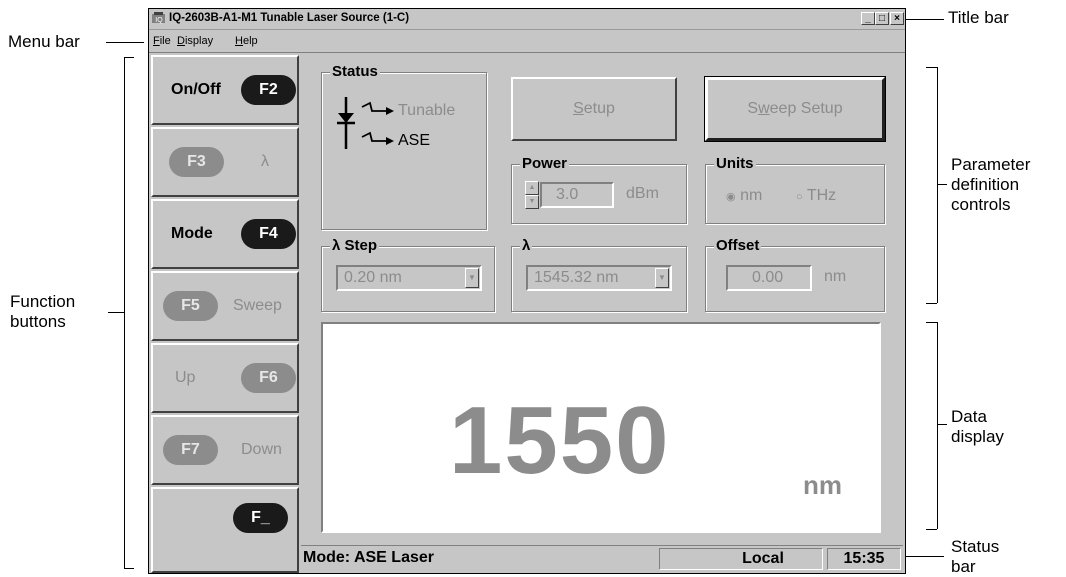  What do you see at coordinates (642, 193) in the screenshot?
I see `power-unit: dBm` at bounding box center [642, 193].